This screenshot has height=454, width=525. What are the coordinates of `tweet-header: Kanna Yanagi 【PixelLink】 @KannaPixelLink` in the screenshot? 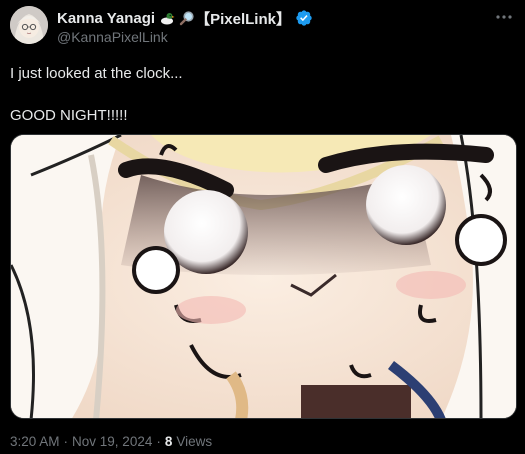 It's located at (262, 26).